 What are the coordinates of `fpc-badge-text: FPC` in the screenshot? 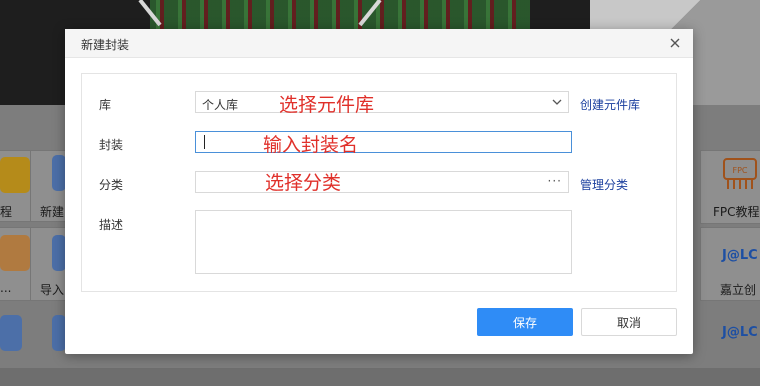 It's located at (739, 170).